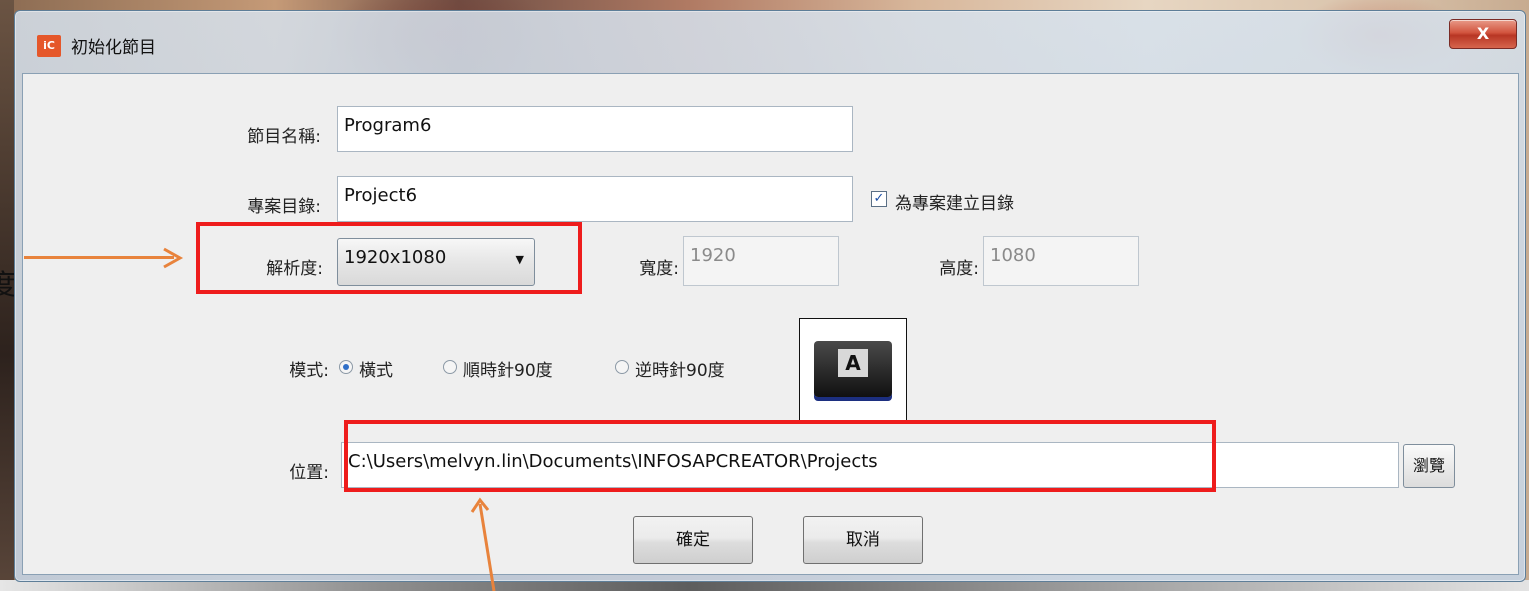 The height and width of the screenshot is (591, 1529). I want to click on window-title: 初始化節目, so click(113, 48).